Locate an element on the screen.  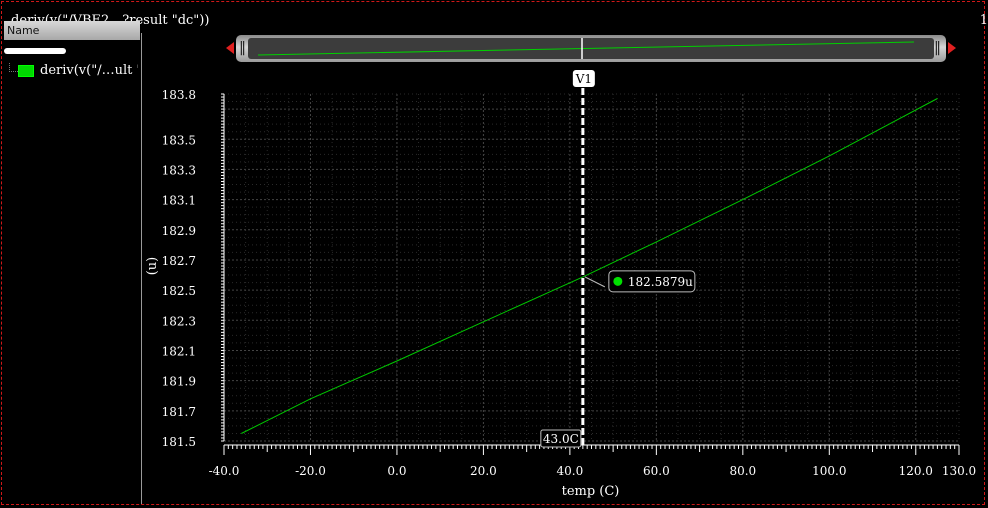
y-tick-label: 181.9 is located at coordinates (179, 382).